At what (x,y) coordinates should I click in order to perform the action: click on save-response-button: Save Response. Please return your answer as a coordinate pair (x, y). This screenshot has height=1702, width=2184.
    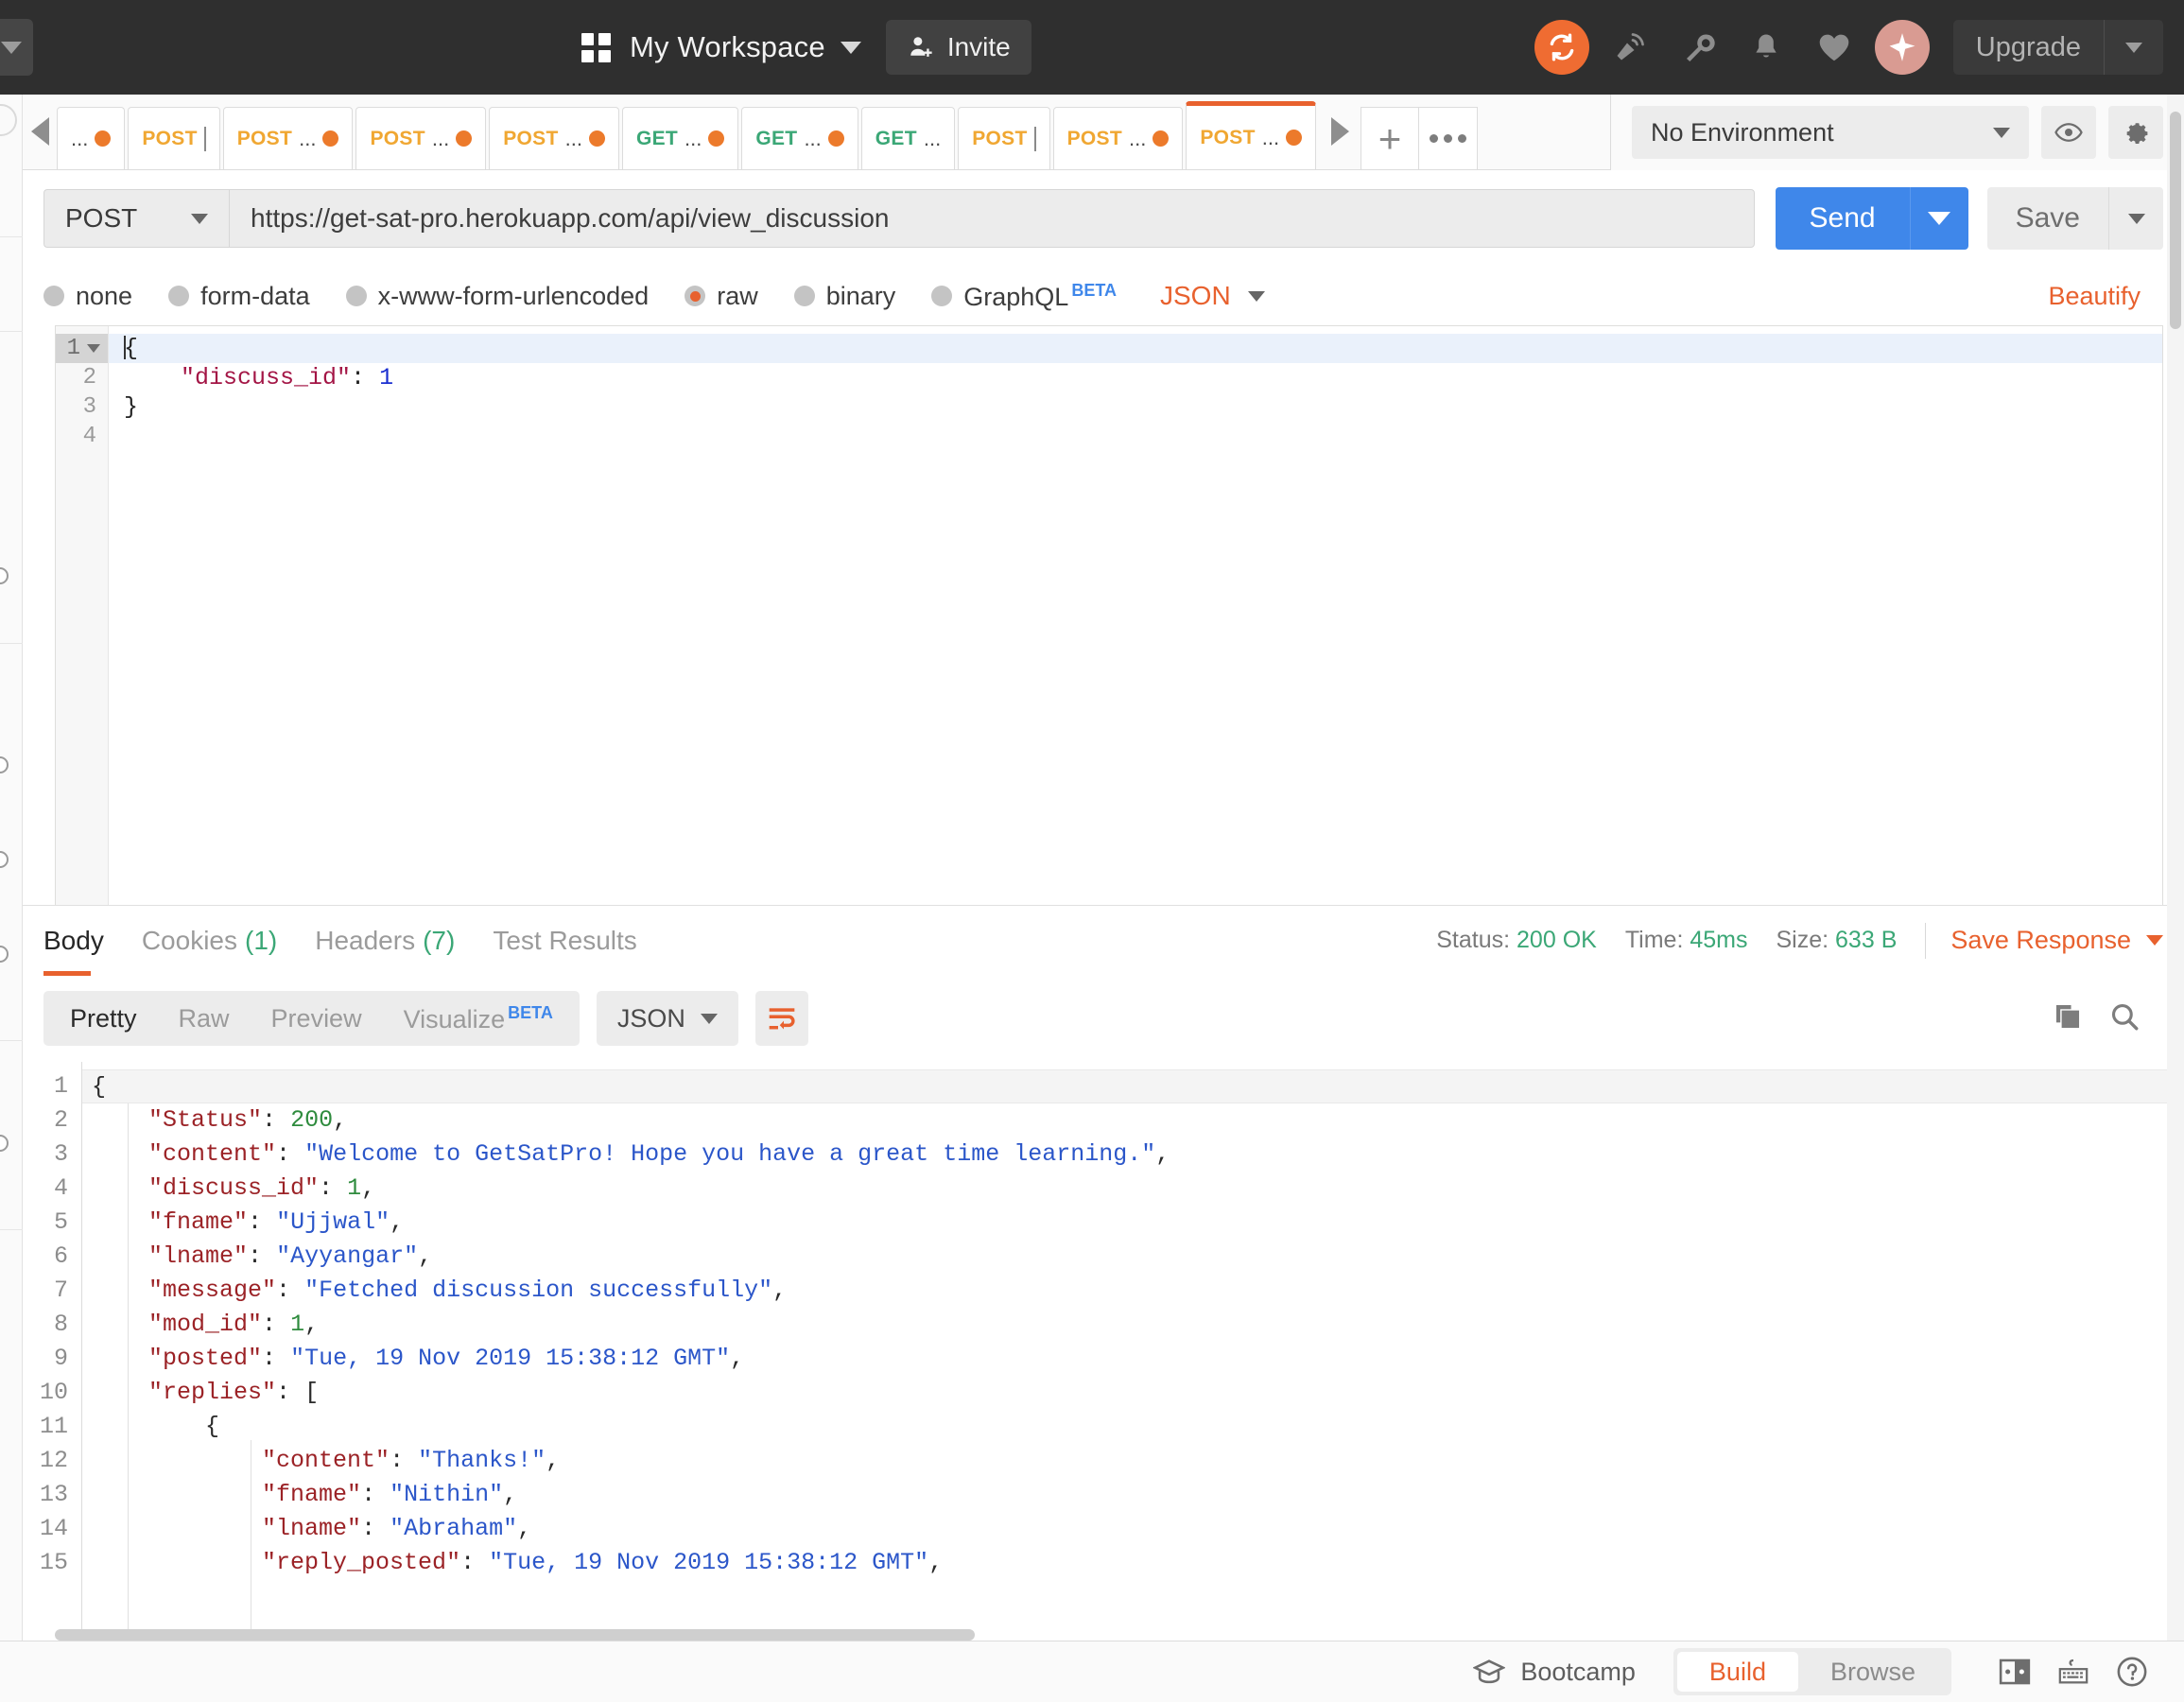
    Looking at the image, I should click on (2056, 941).